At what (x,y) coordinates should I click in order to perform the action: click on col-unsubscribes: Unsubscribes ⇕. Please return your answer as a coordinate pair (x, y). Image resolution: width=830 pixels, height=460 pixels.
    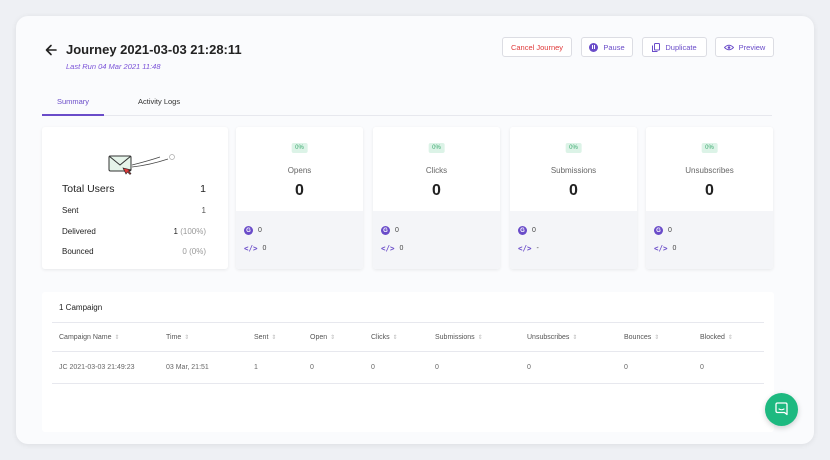
    Looking at the image, I should click on (552, 337).